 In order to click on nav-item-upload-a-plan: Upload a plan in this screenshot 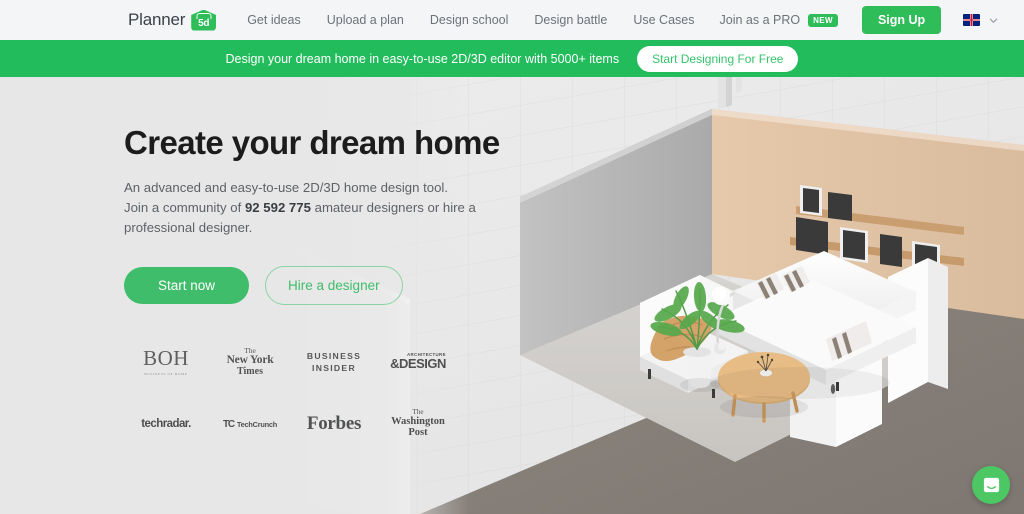, I will do `click(365, 20)`.